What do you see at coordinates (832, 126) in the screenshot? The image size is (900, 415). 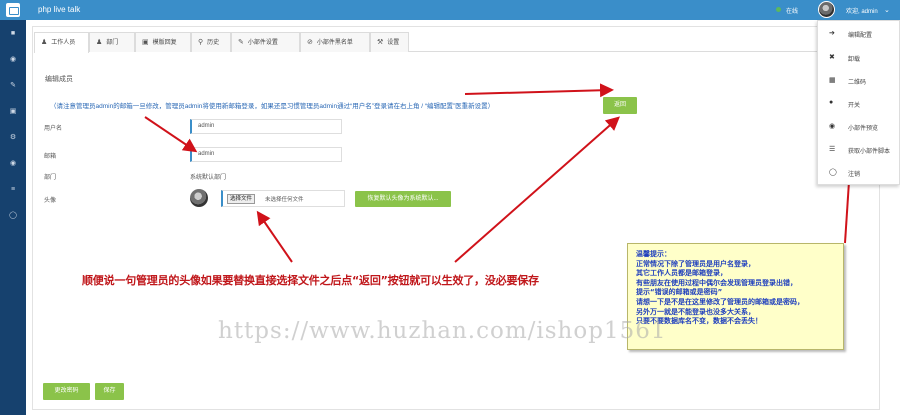 I see `eye-icon: ◉` at bounding box center [832, 126].